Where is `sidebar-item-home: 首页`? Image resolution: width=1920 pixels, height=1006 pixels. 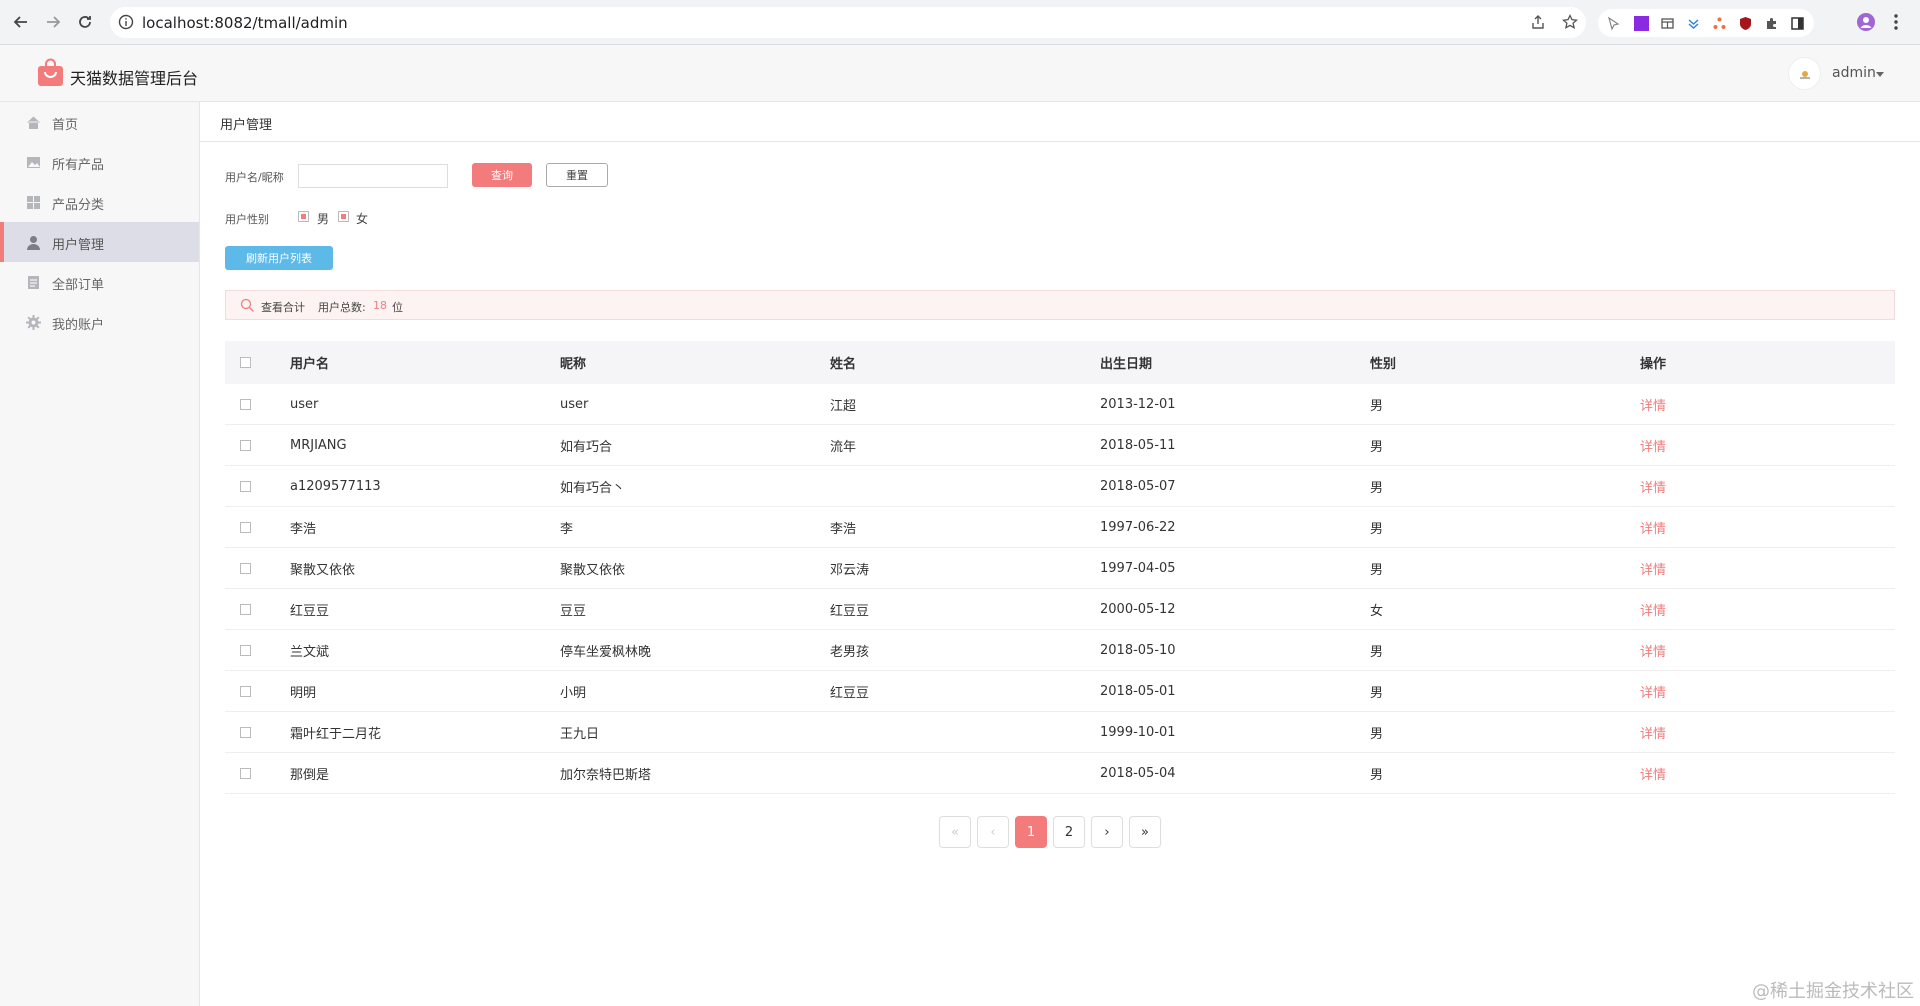
sidebar-item-home: 首页 is located at coordinates (99, 122).